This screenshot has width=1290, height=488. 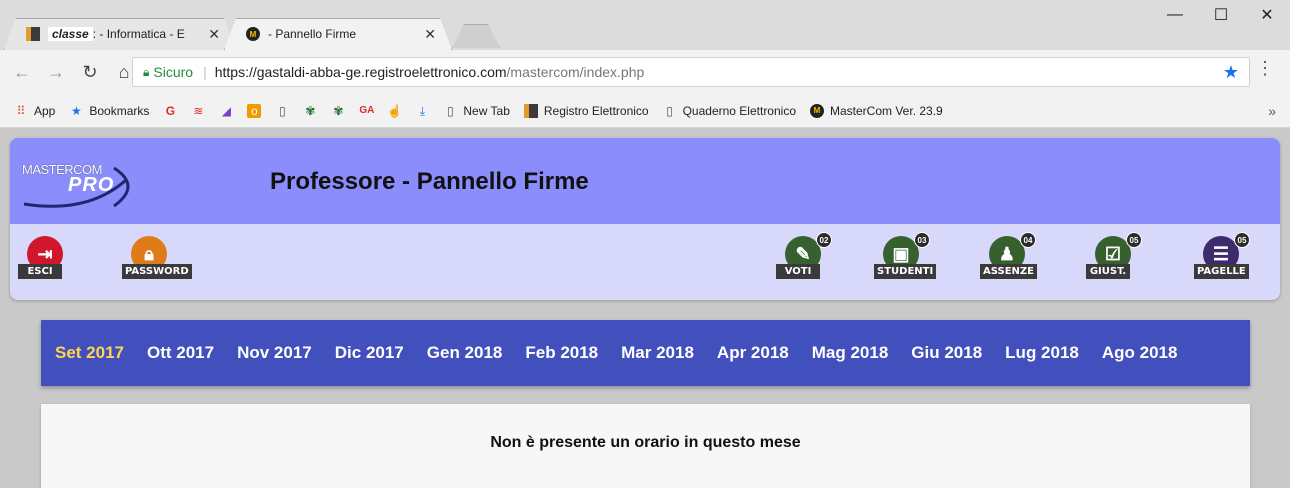 I want to click on forward-arrow-icon: →, so click(x=56, y=72).